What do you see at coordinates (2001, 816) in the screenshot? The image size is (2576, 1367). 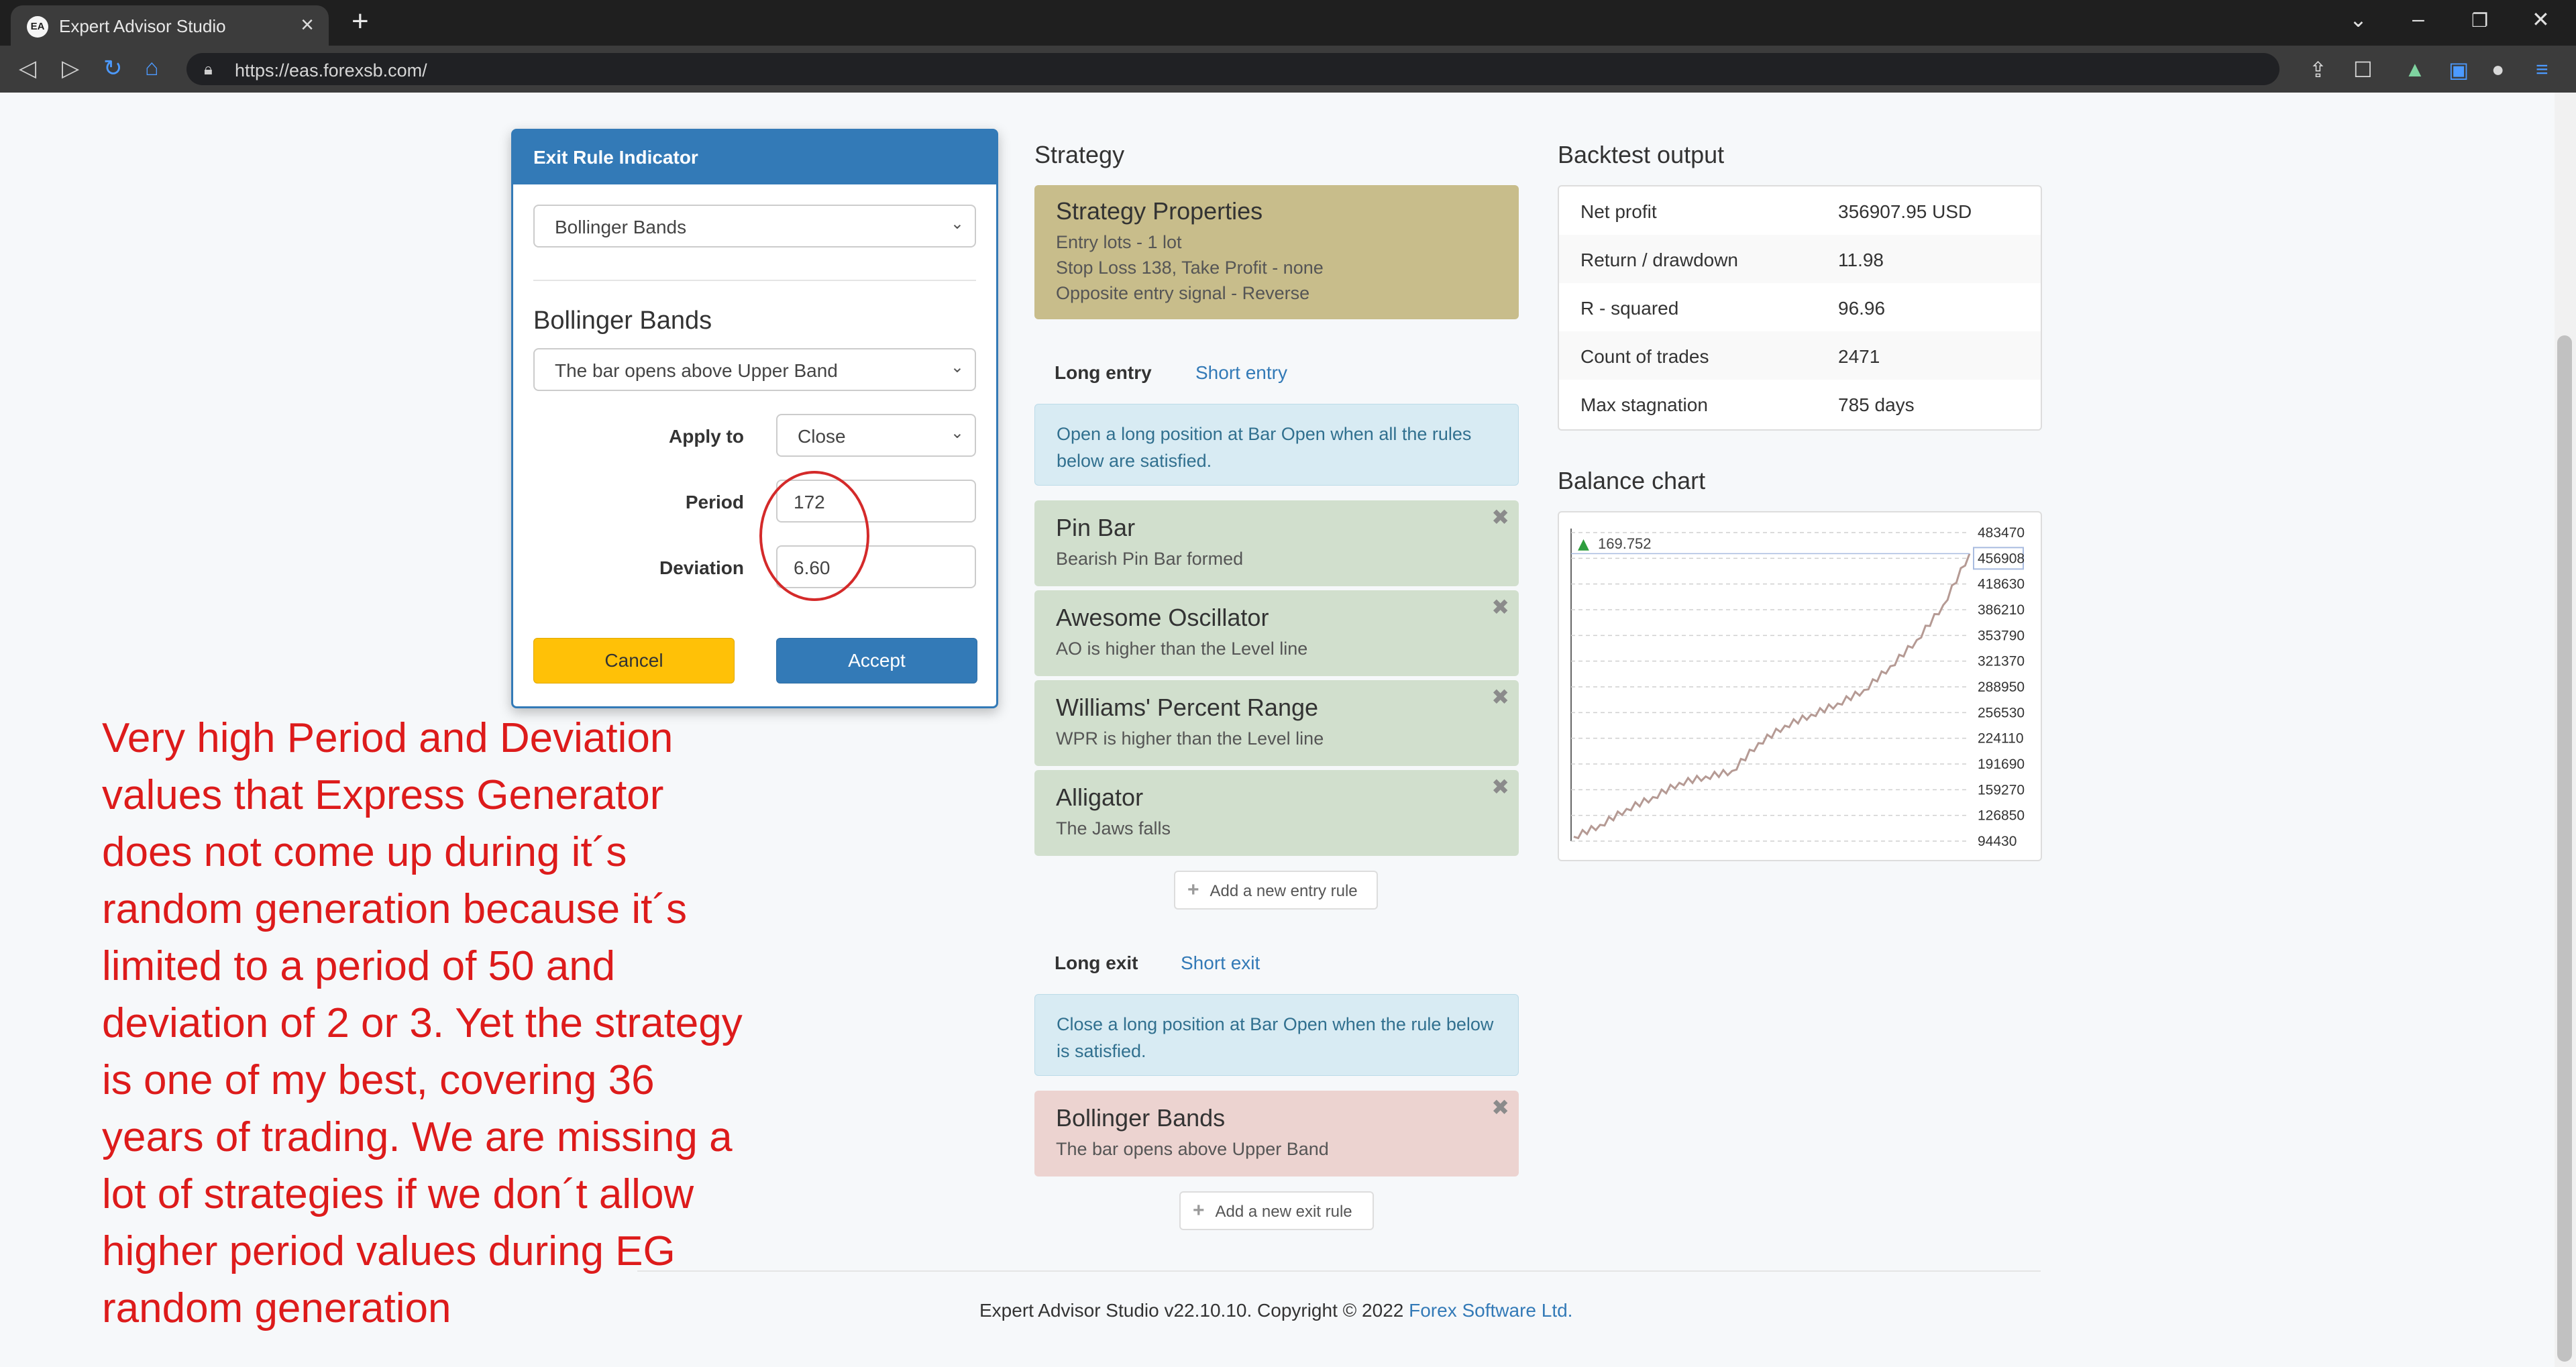 I see `y-tick-label: 126850` at bounding box center [2001, 816].